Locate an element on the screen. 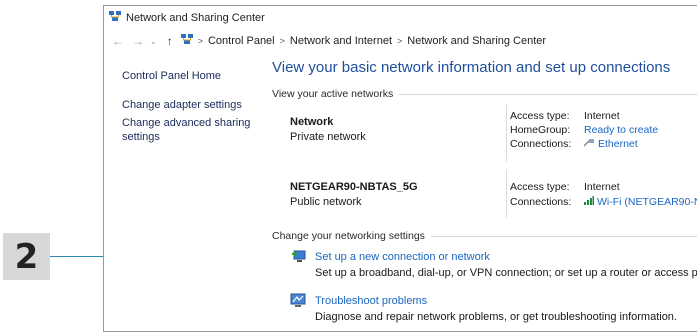 The height and width of the screenshot is (332, 697). network-name: Network is located at coordinates (312, 122).